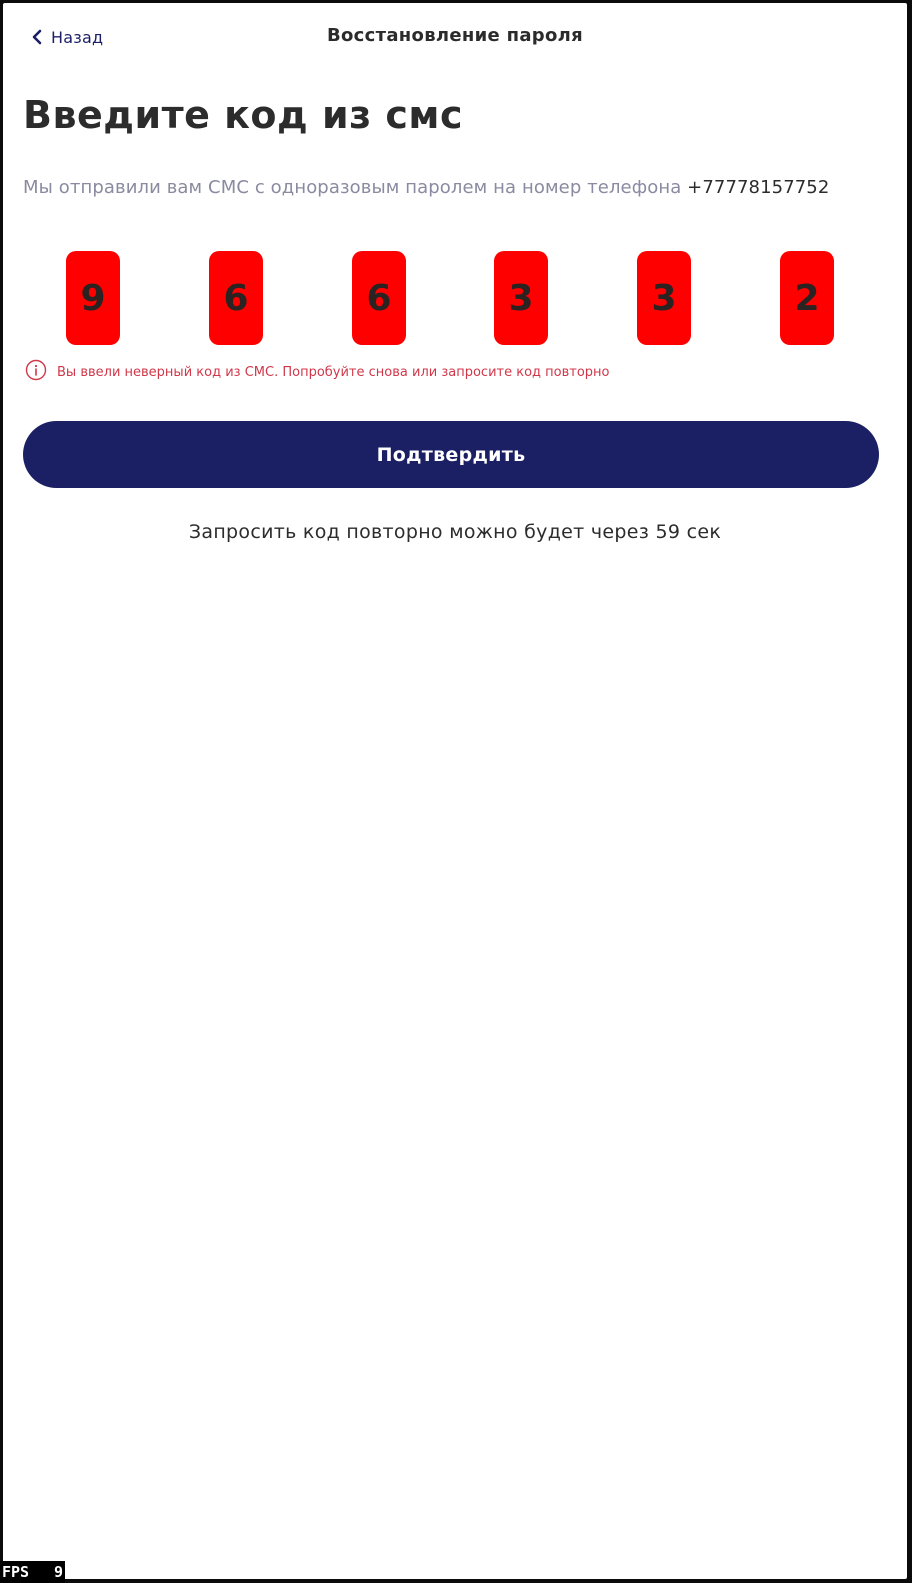  What do you see at coordinates (16, 1572) in the screenshot?
I see `fps-label: FPS` at bounding box center [16, 1572].